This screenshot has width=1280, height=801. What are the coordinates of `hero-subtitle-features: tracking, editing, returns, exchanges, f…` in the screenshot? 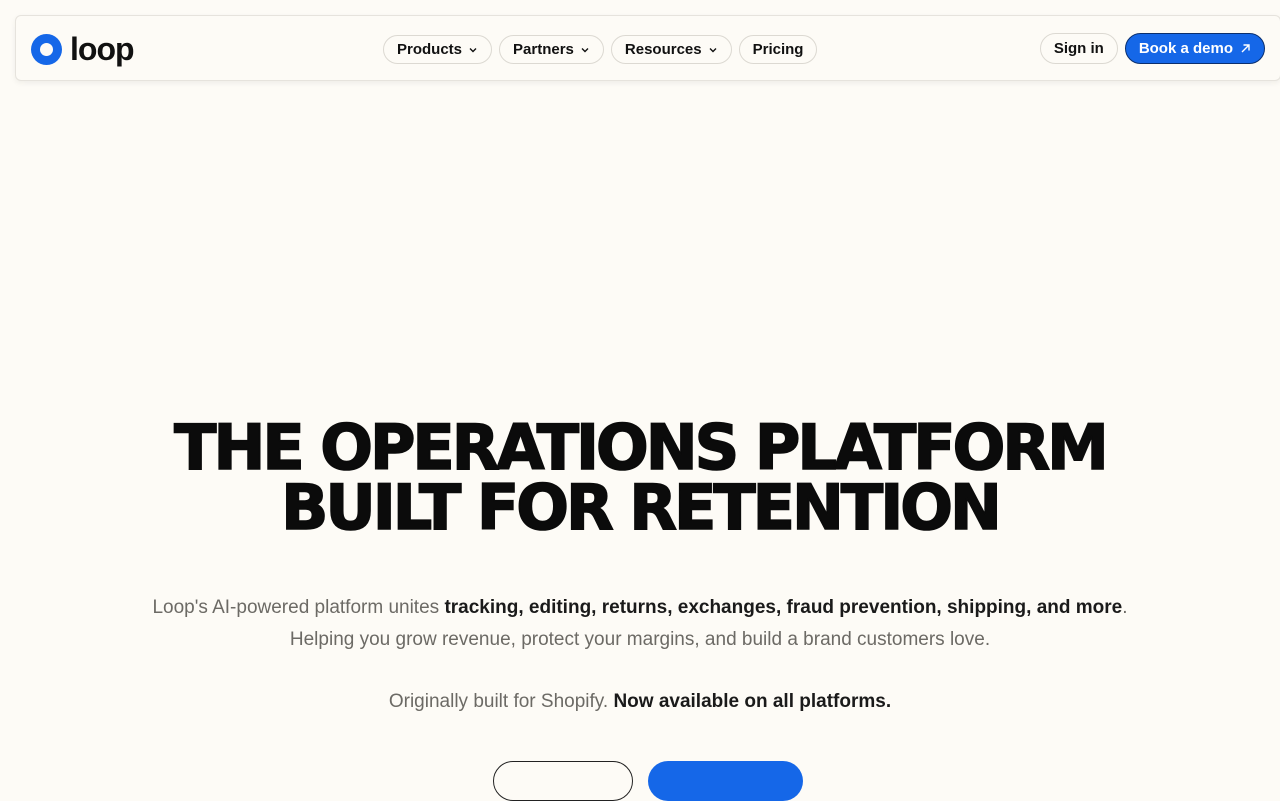 It's located at (783, 607).